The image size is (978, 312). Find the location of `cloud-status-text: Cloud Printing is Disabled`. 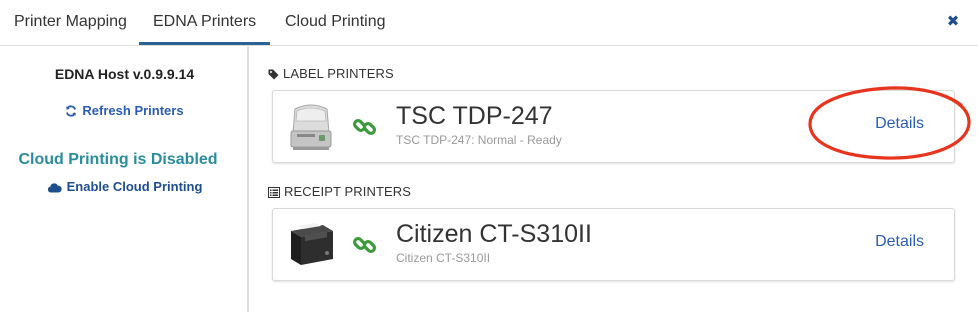

cloud-status-text: Cloud Printing is Disabled is located at coordinates (118, 159).